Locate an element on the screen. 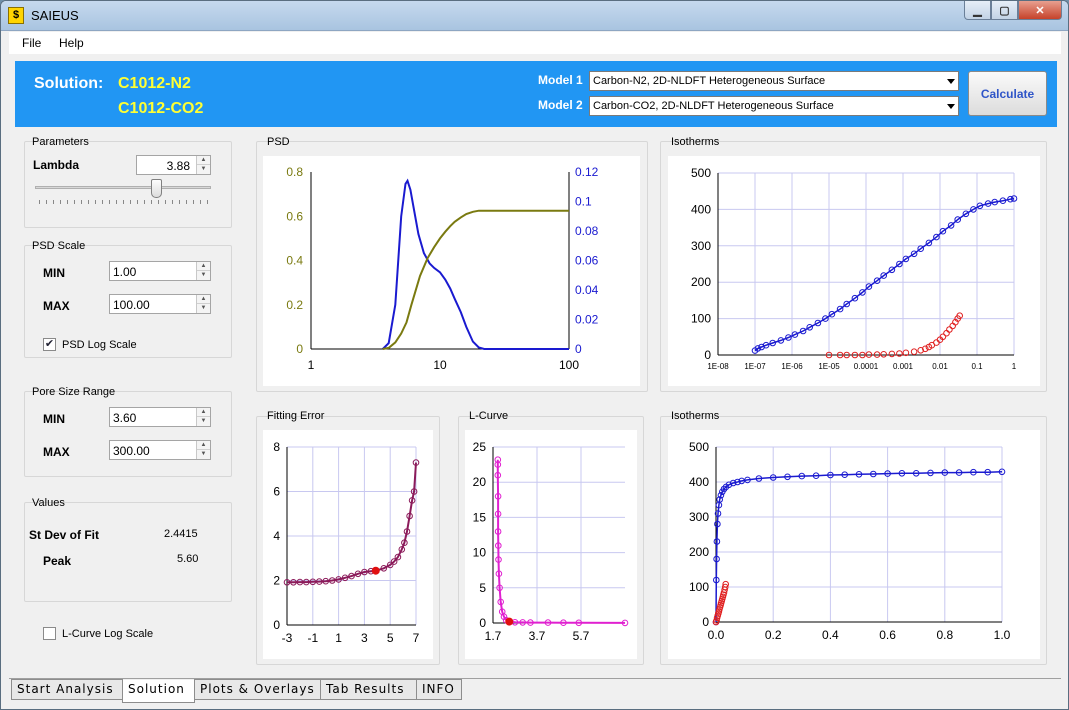 This screenshot has height=710, width=1069. psd-min-stepper: ▲ ▼ is located at coordinates (203, 271).